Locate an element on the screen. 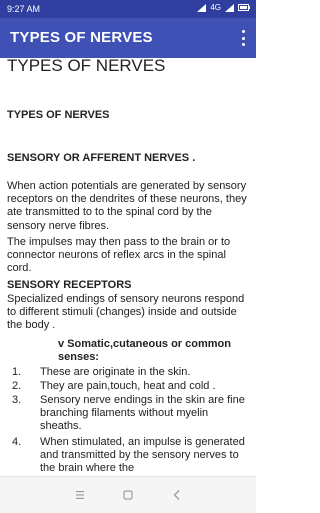  system-navigation-bar is located at coordinates (128, 494).